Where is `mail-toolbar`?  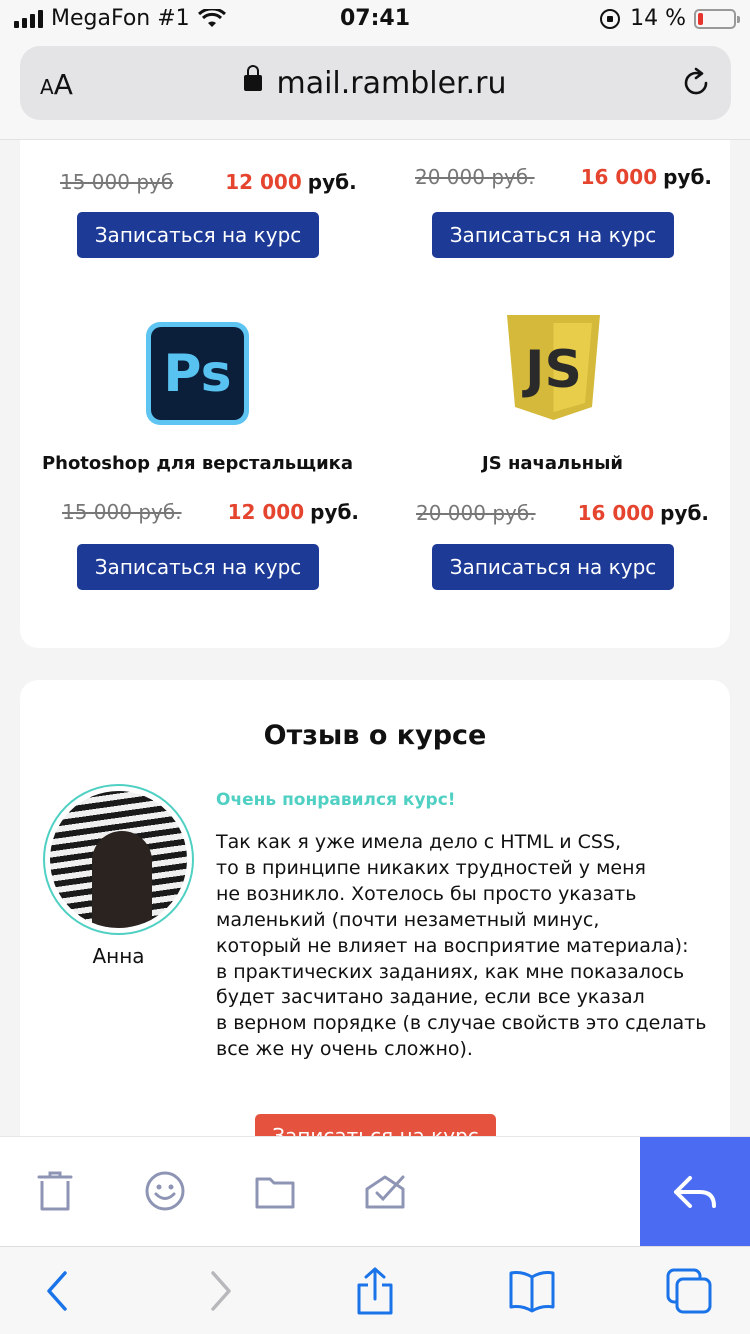 mail-toolbar is located at coordinates (375, 1191).